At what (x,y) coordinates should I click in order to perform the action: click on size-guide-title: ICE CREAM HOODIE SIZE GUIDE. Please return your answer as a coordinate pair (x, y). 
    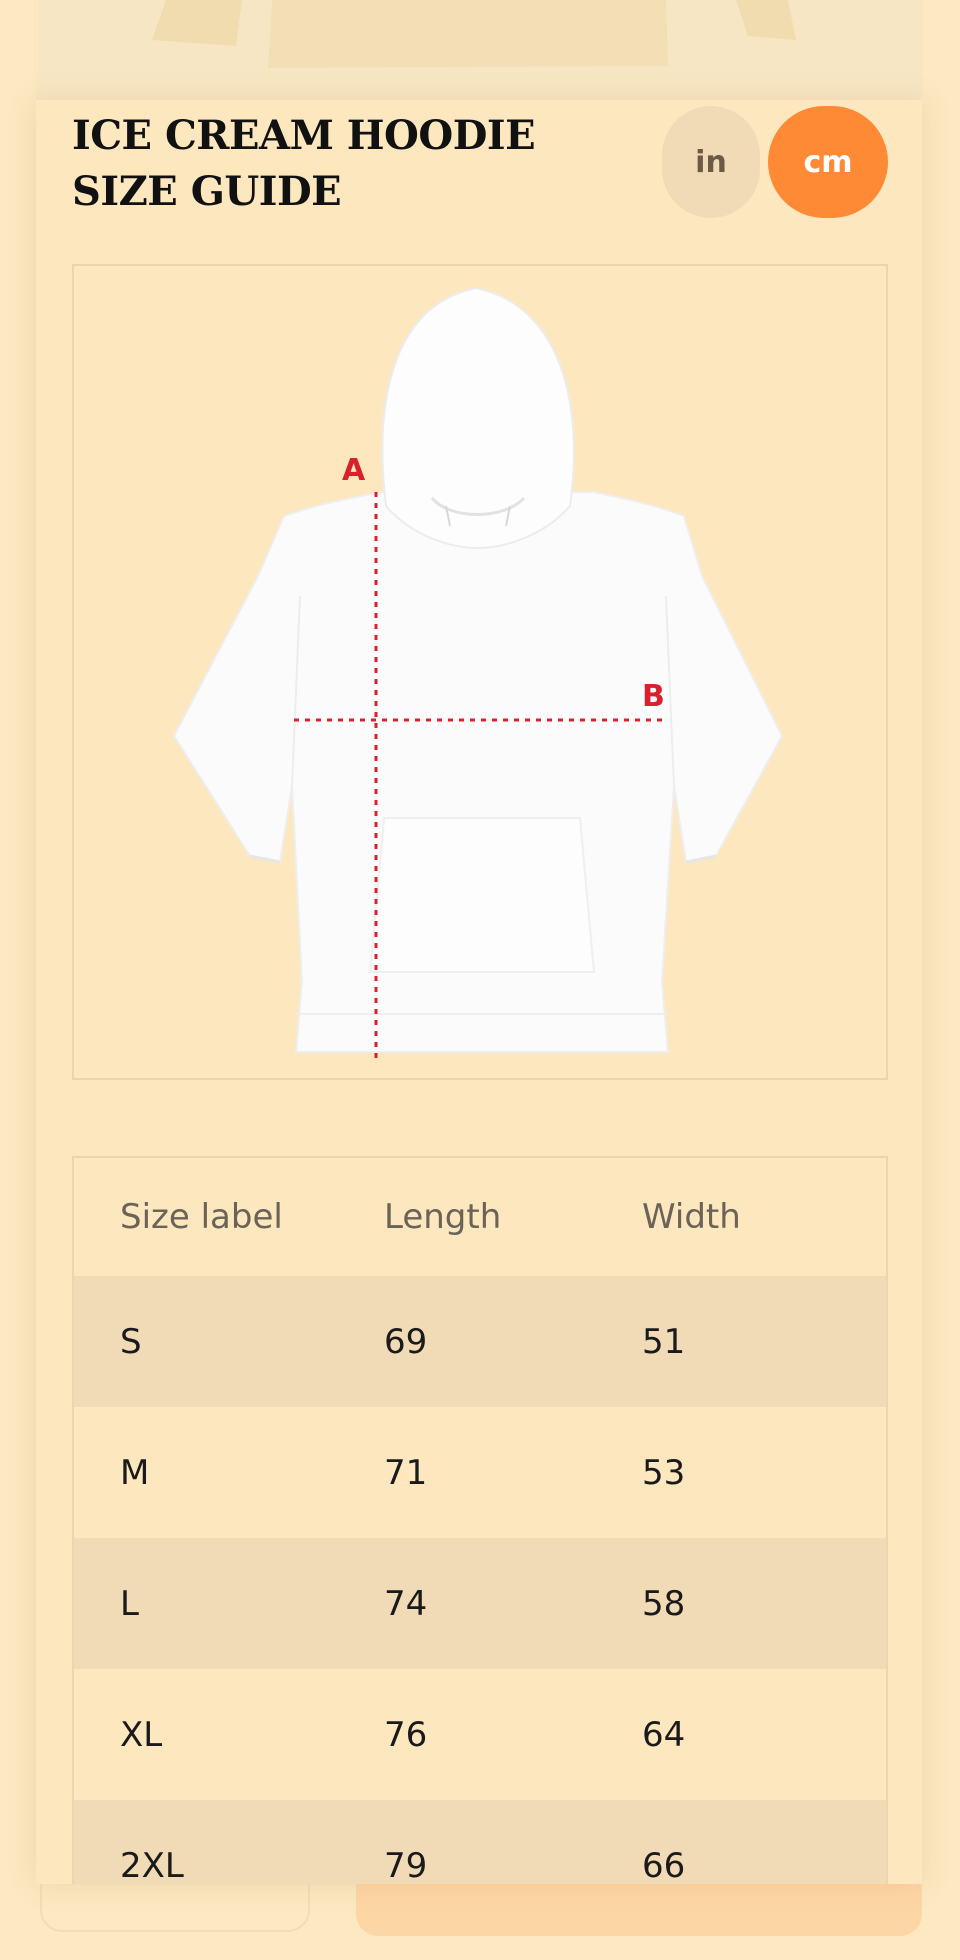
    Looking at the image, I should click on (304, 163).